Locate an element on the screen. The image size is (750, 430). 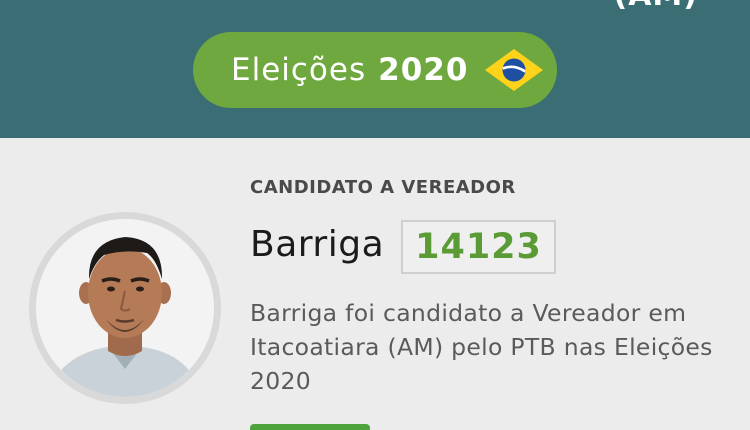
candidate-avatar is located at coordinates (125, 308).